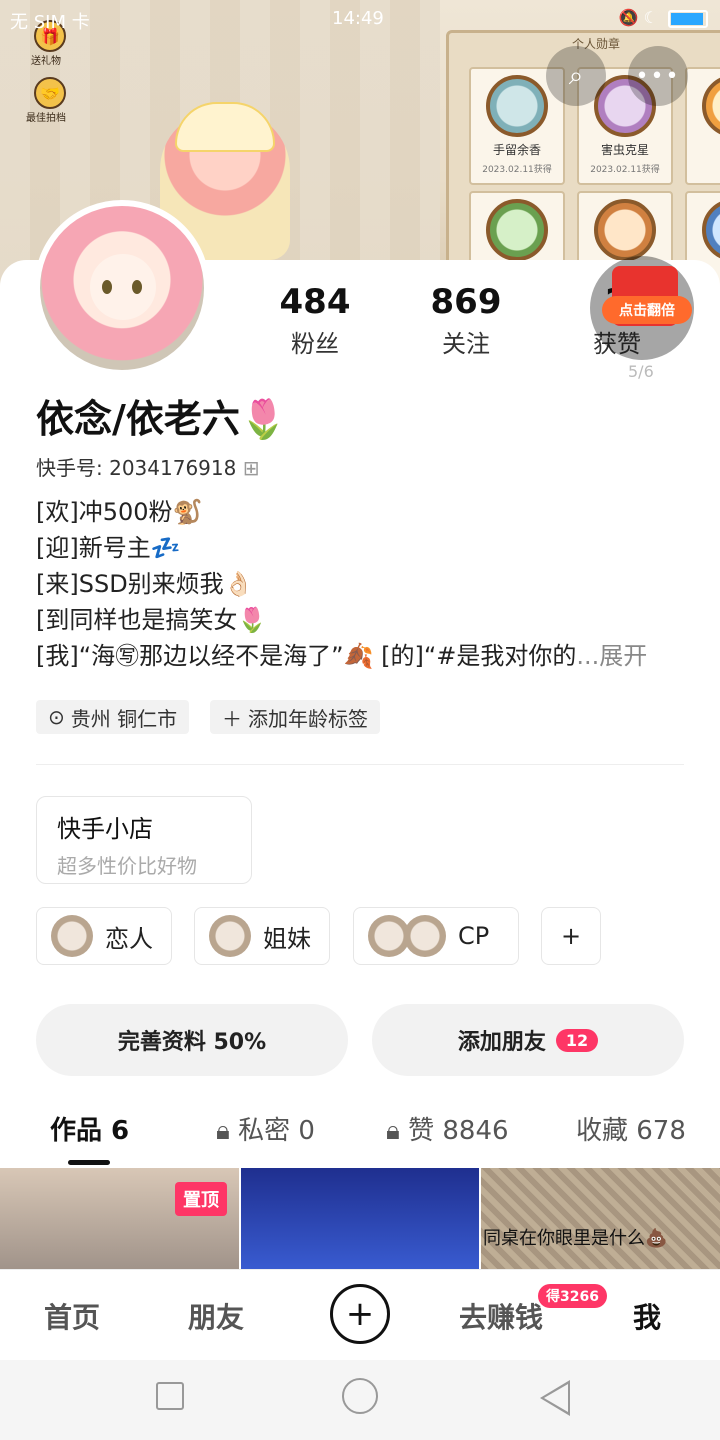 The image size is (720, 1440). I want to click on red-packet-widget: 点击翻倍, so click(642, 308).